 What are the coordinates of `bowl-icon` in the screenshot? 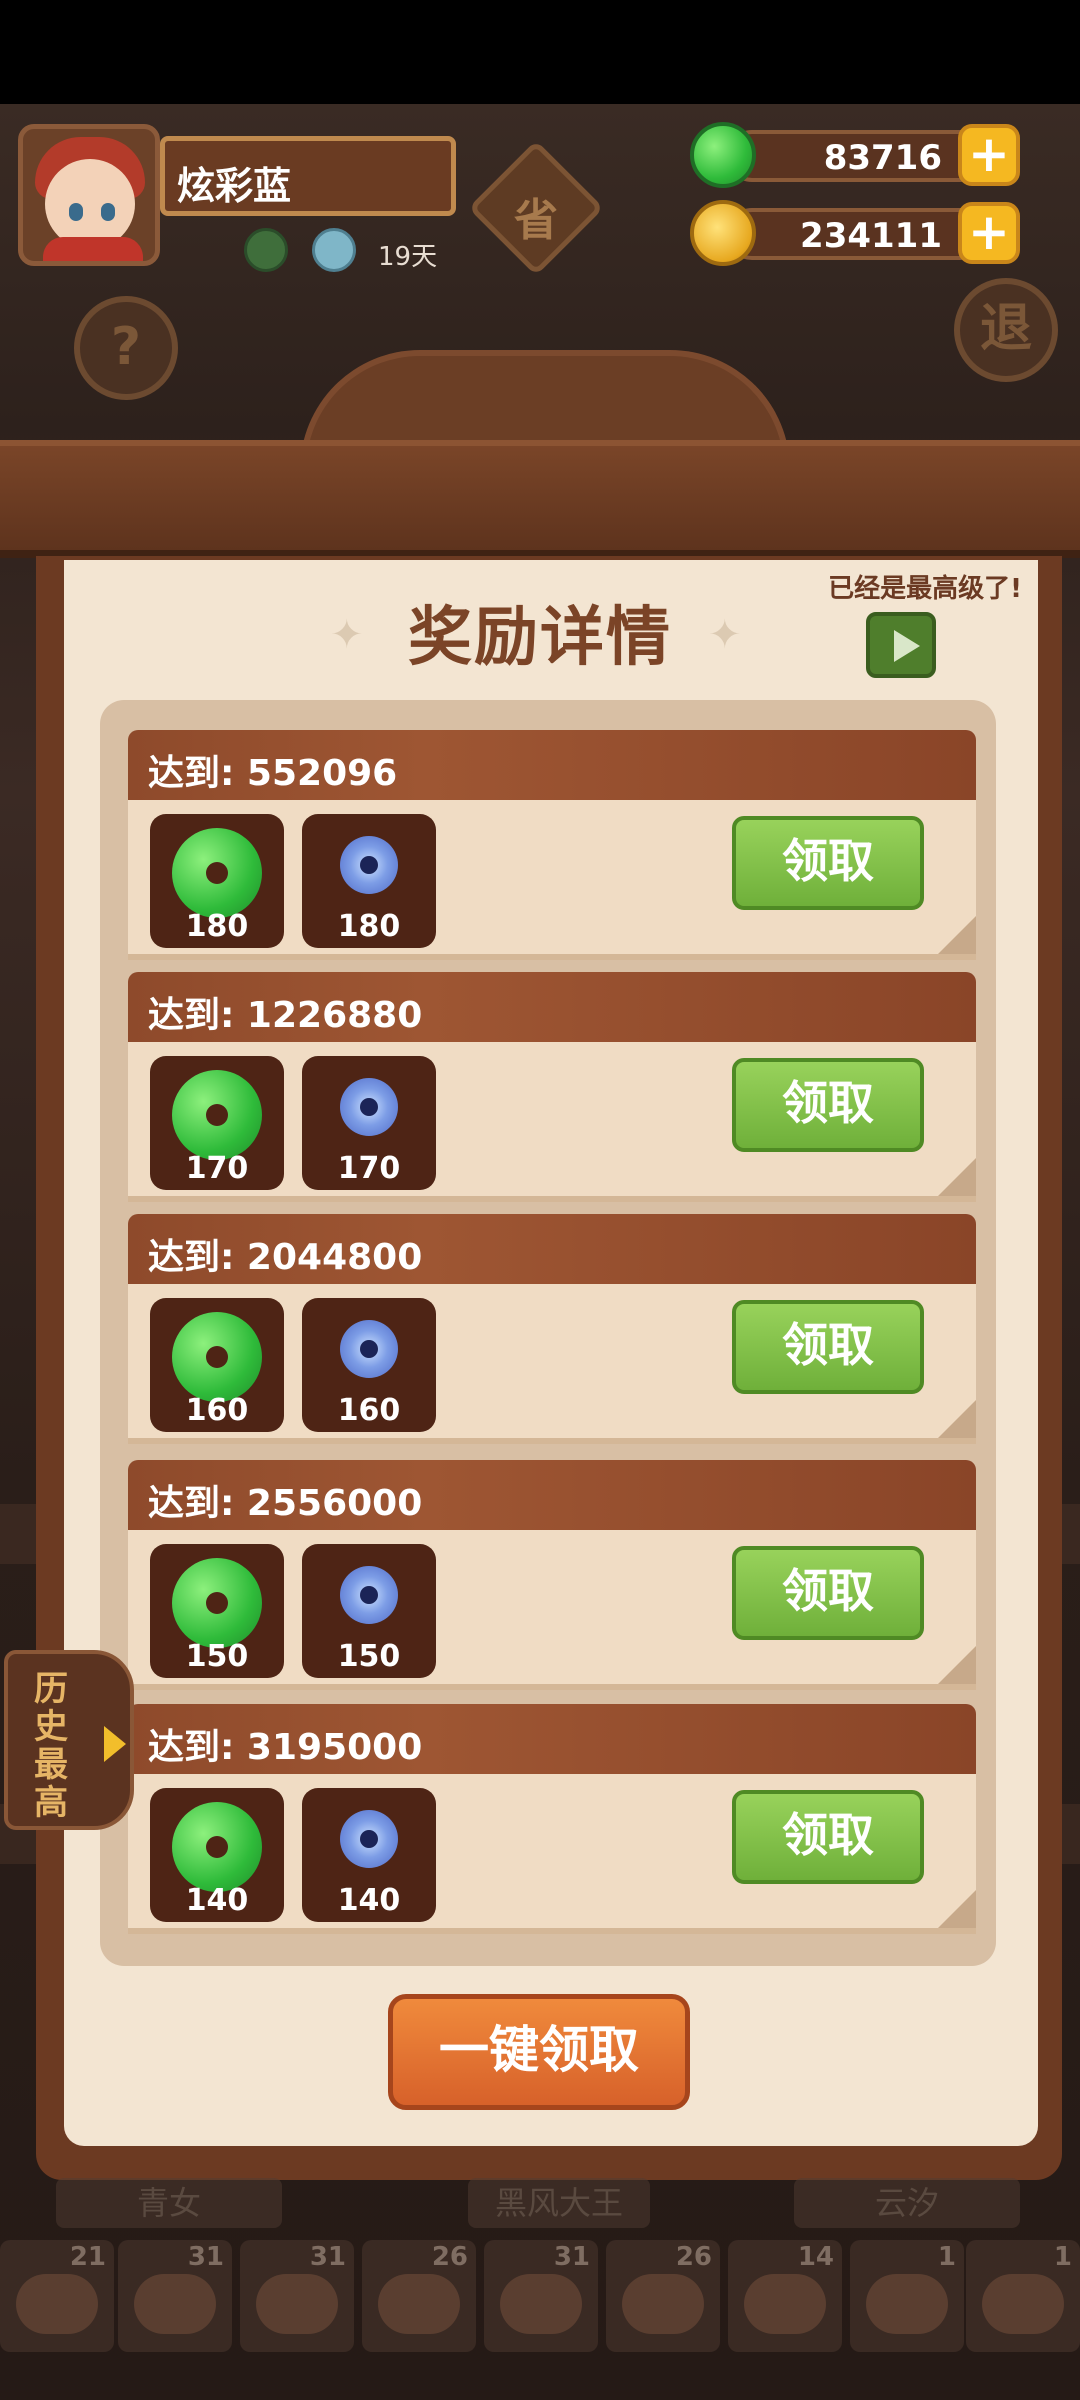 It's located at (334, 250).